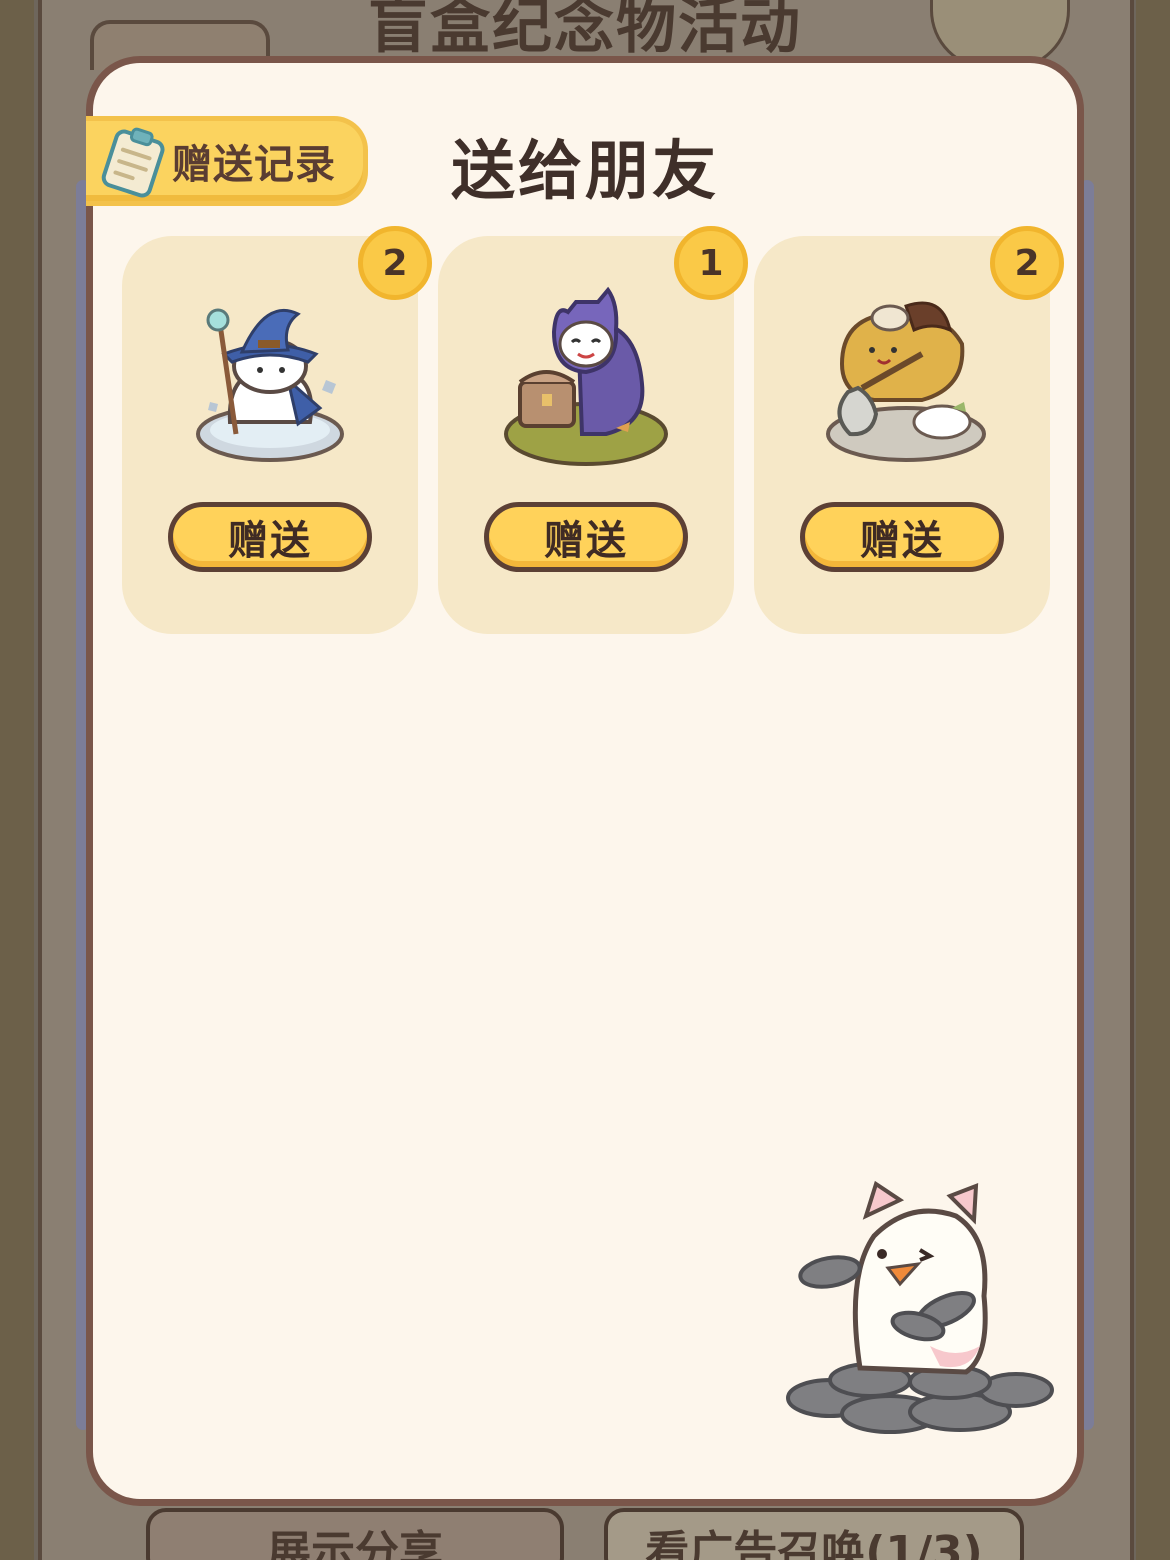 Image resolution: width=1170 pixels, height=1560 pixels. What do you see at coordinates (254, 165) in the screenshot?
I see `gift-record-label: 赠送记录` at bounding box center [254, 165].